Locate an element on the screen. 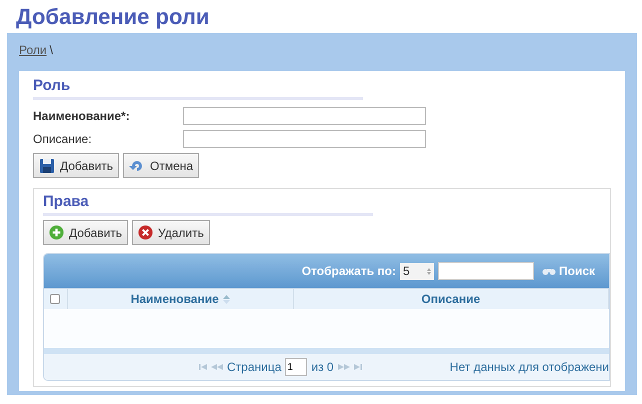 Image resolution: width=642 pixels, height=404 pixels. page-size-select: 5 is located at coordinates (417, 271).